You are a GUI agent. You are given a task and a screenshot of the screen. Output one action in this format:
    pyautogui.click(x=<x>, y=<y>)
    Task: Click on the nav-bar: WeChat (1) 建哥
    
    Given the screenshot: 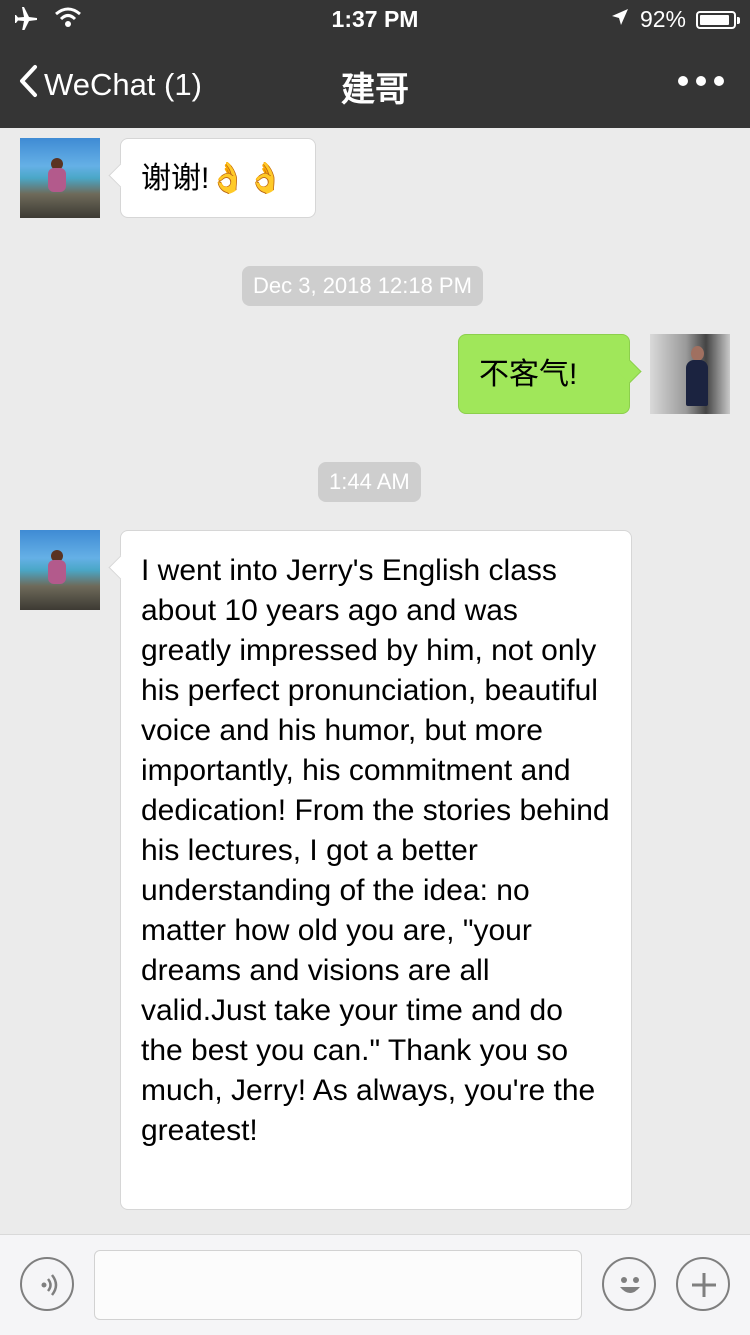 What is the action you would take?
    pyautogui.click(x=375, y=84)
    